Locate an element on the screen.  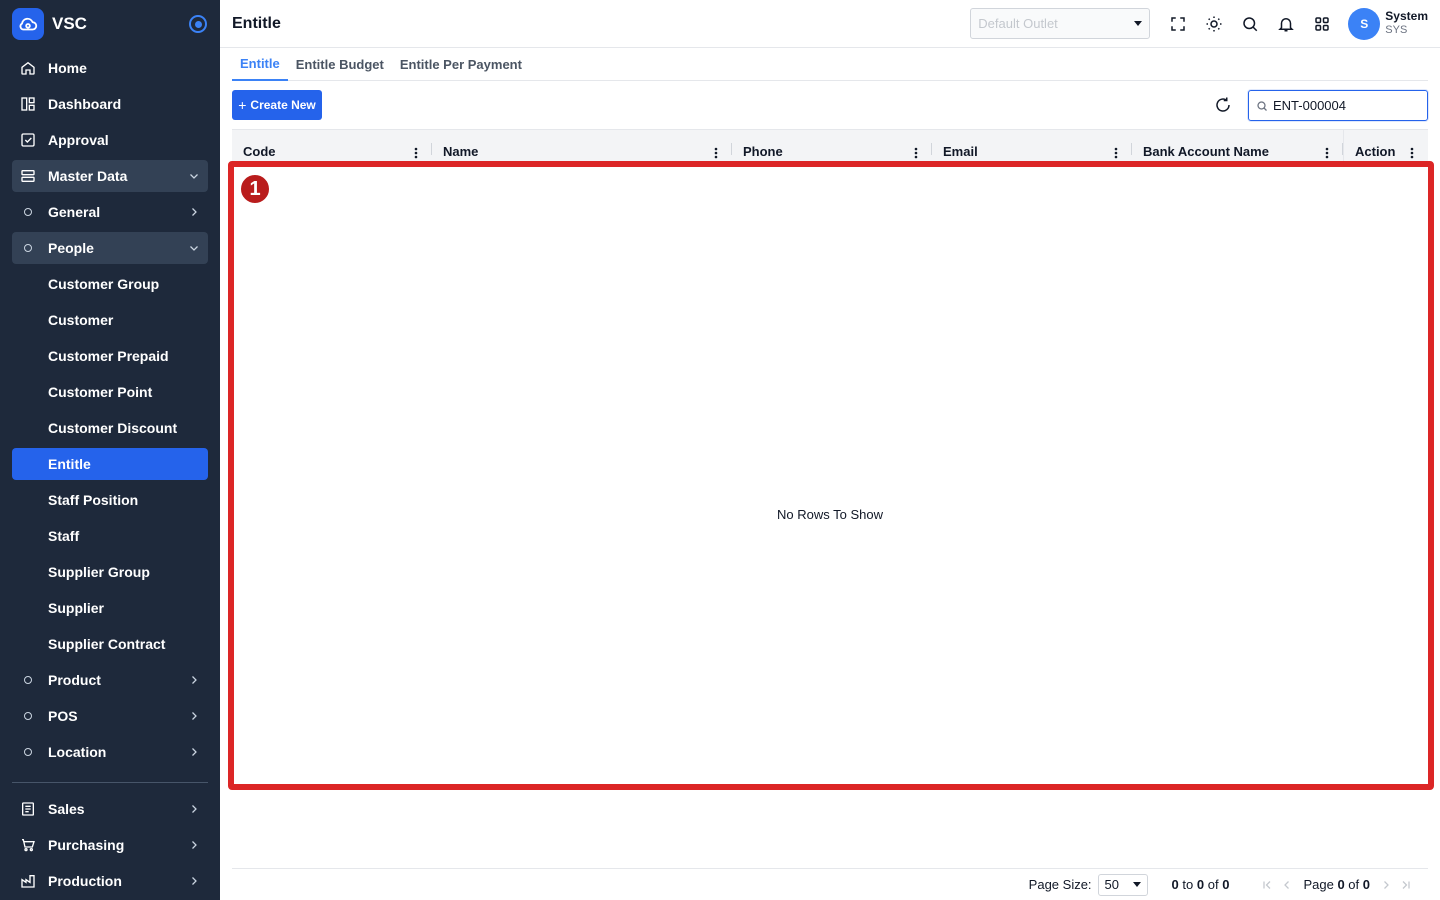
sidebar-item-people: People is located at coordinates (110, 248).